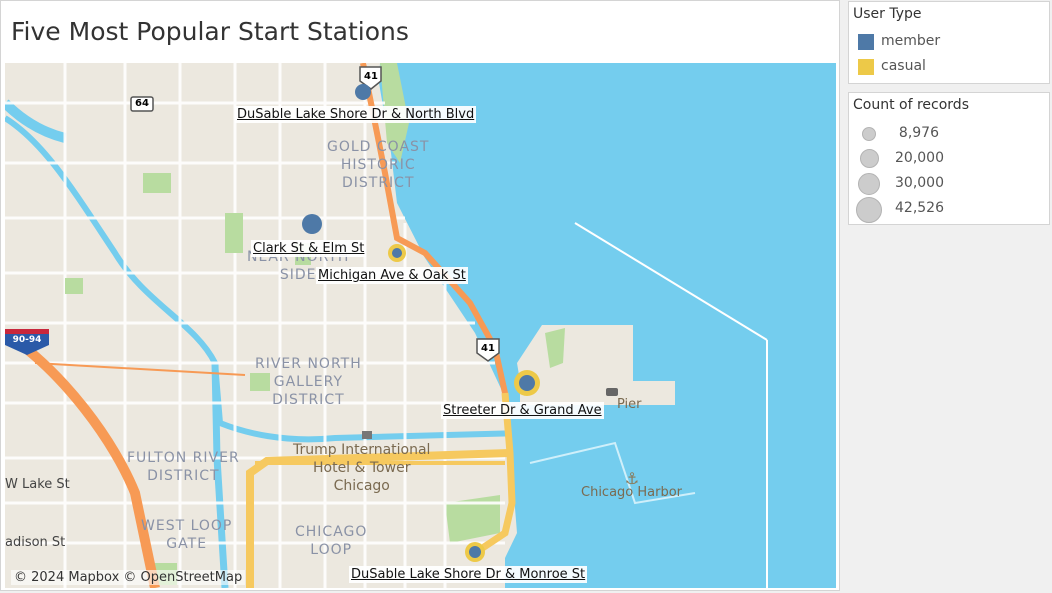  Describe the element at coordinates (331, 541) in the screenshot. I see `label-chicago-loop: CHICAGO LOOP` at that location.